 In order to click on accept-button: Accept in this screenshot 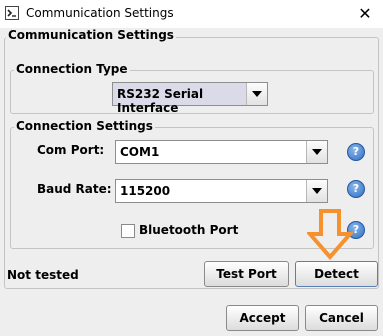, I will do `click(262, 318)`.